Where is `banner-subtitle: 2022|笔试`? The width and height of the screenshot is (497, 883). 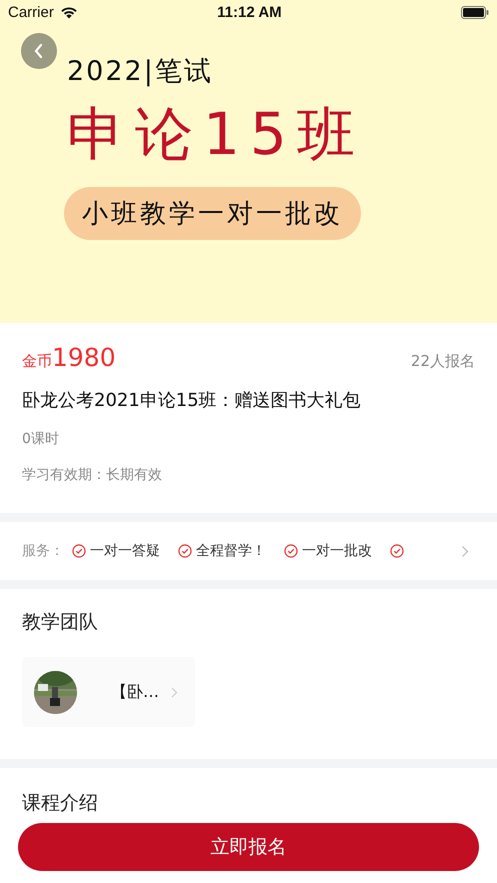 banner-subtitle: 2022|笔试 is located at coordinates (140, 72).